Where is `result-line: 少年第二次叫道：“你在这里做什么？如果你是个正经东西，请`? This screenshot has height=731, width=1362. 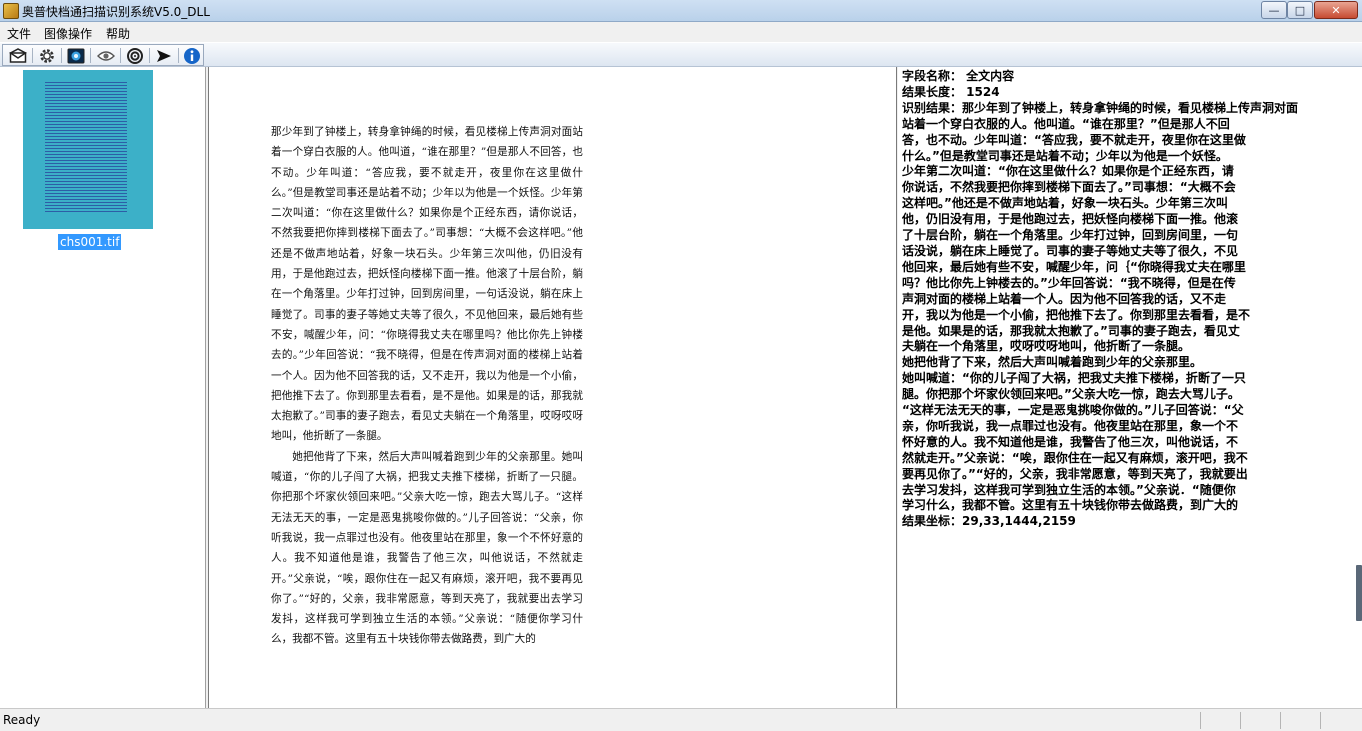
result-line: 少年第二次叫道：“你在这里做什么？如果你是个正经东西，请 is located at coordinates (1068, 171).